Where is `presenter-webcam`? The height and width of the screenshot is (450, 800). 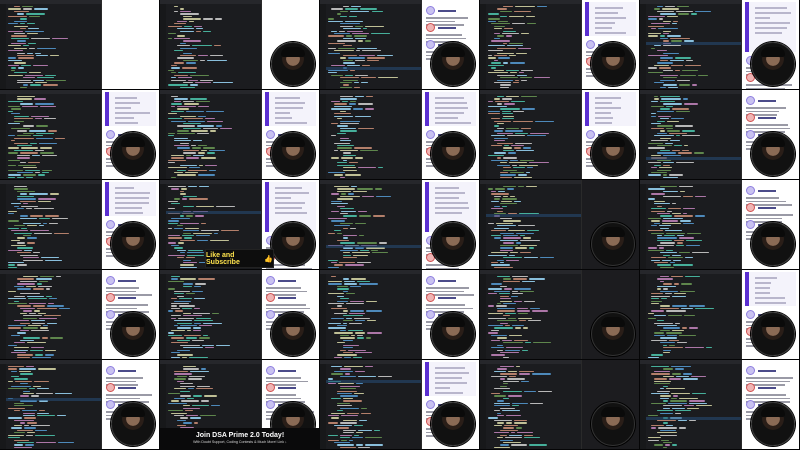
presenter-webcam is located at coordinates (773, 64).